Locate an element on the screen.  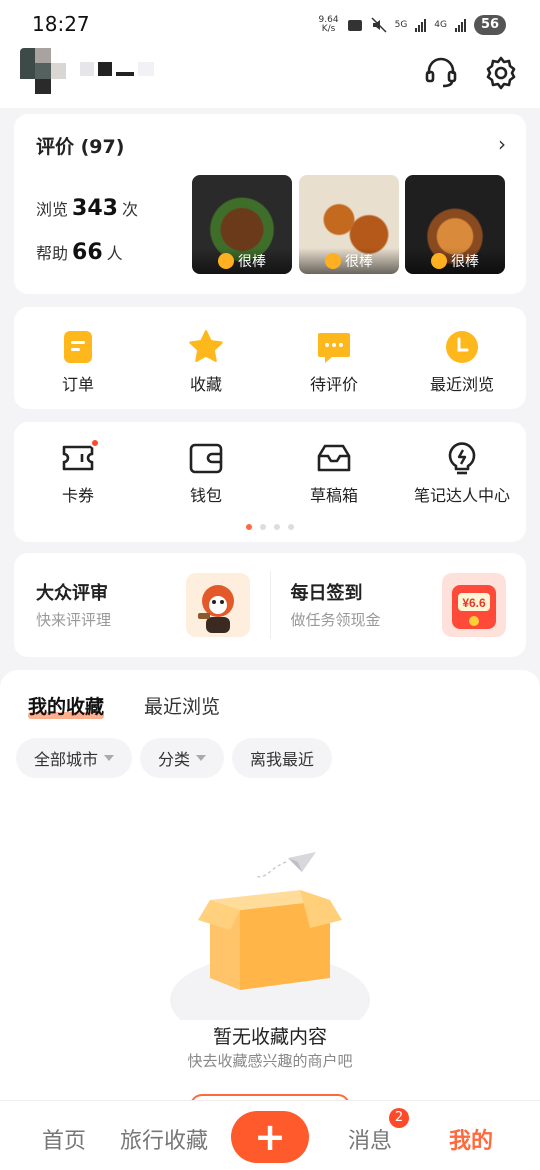
helps-stat: 帮助 66 人 is located at coordinates (79, 252).